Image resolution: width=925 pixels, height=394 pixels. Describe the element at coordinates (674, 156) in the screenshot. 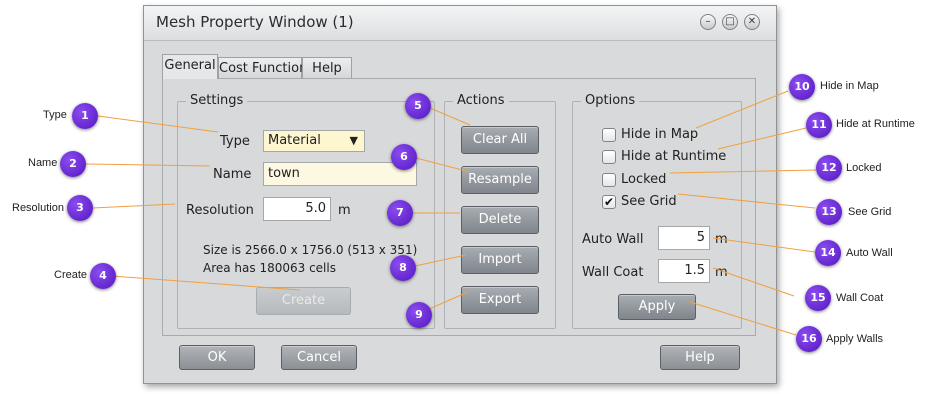

I see `hide-at-runtime-label: Hide at Runtime` at that location.